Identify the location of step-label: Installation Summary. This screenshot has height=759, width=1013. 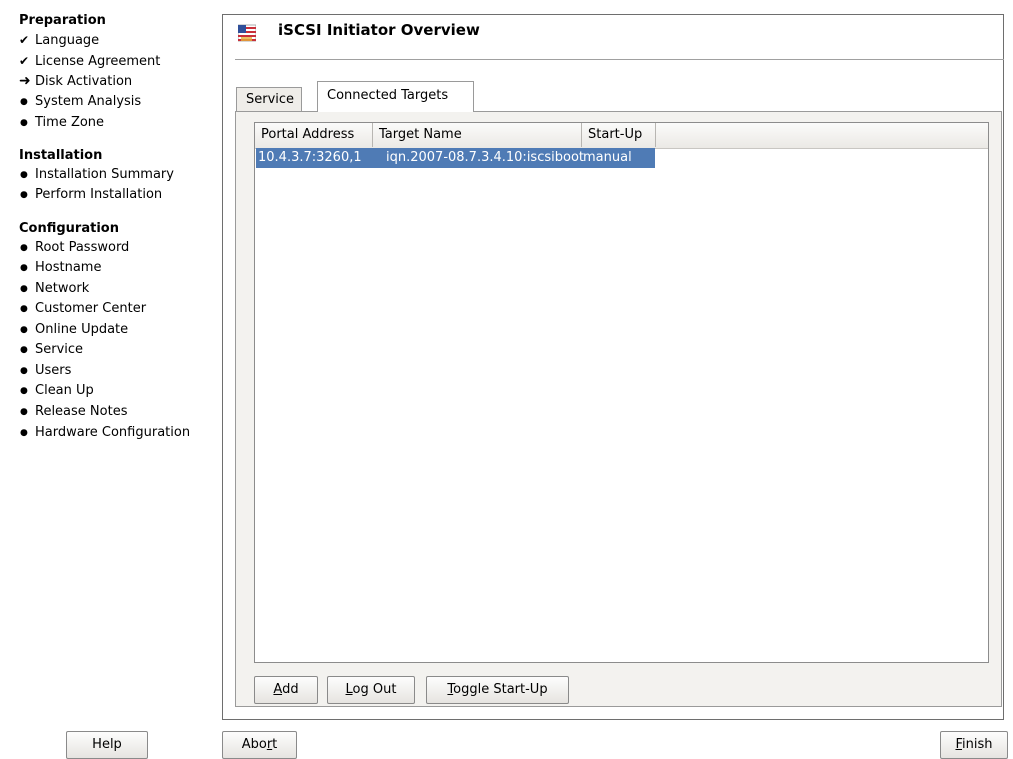
(104, 174).